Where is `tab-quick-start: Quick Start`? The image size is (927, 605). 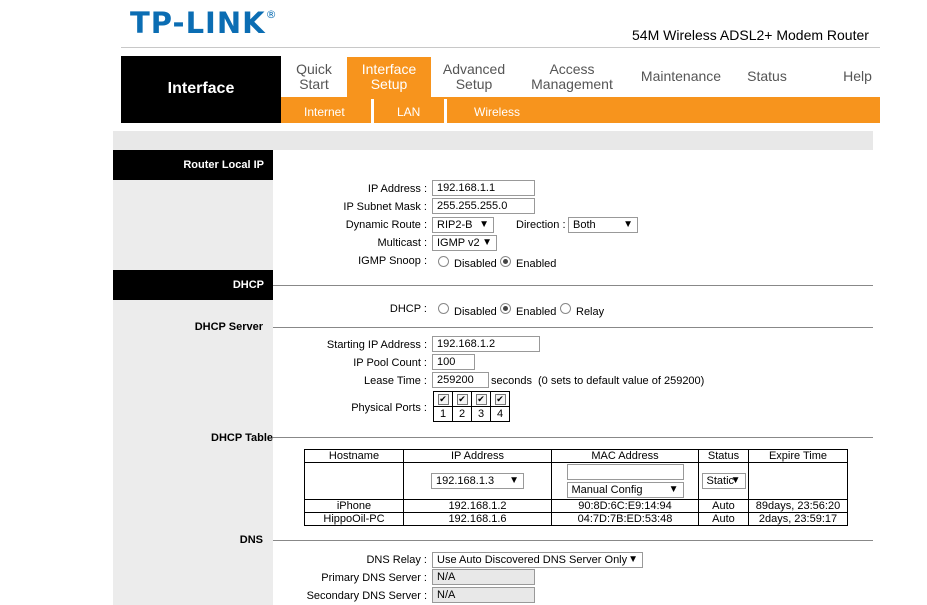
tab-quick-start: Quick Start is located at coordinates (314, 77).